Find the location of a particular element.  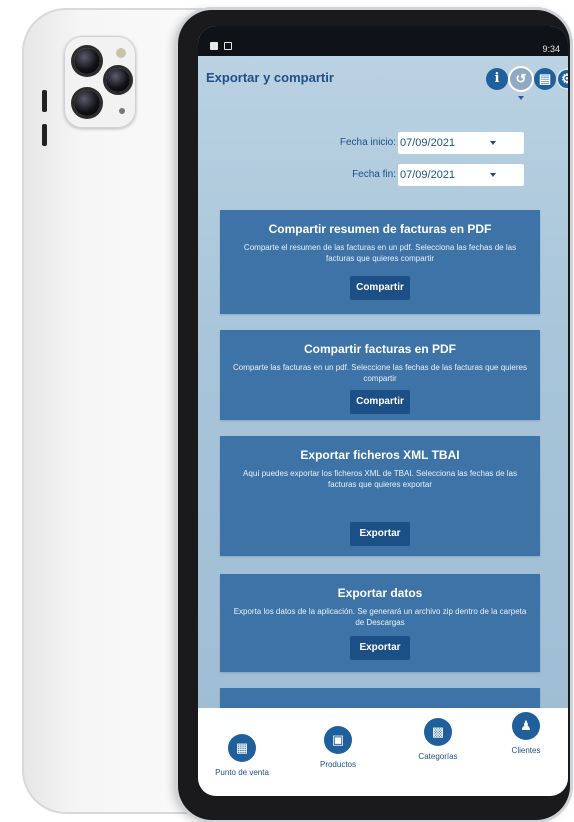

status-bar: 9:34 is located at coordinates (383, 41).